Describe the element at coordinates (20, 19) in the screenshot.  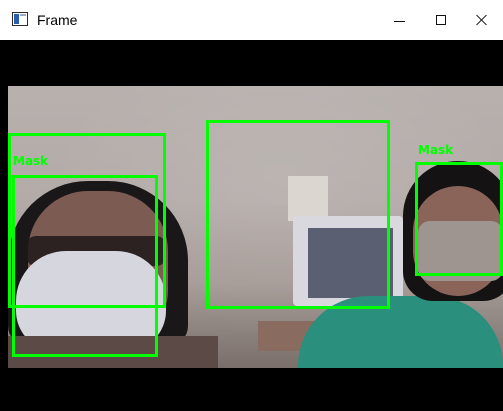
I see `app-icon` at that location.